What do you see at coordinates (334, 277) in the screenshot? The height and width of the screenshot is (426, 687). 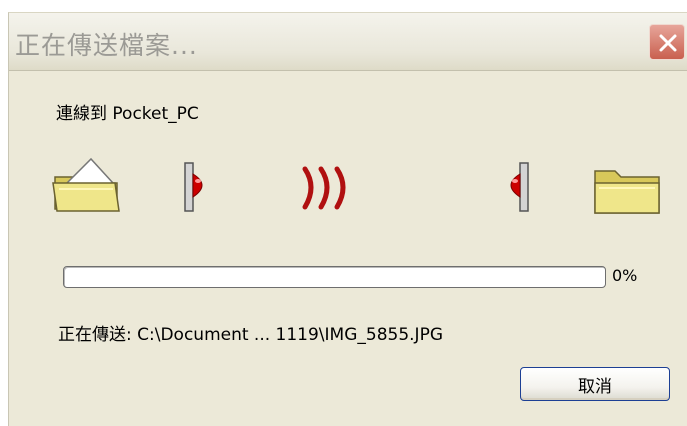 I see `transfer-progress-bar` at bounding box center [334, 277].